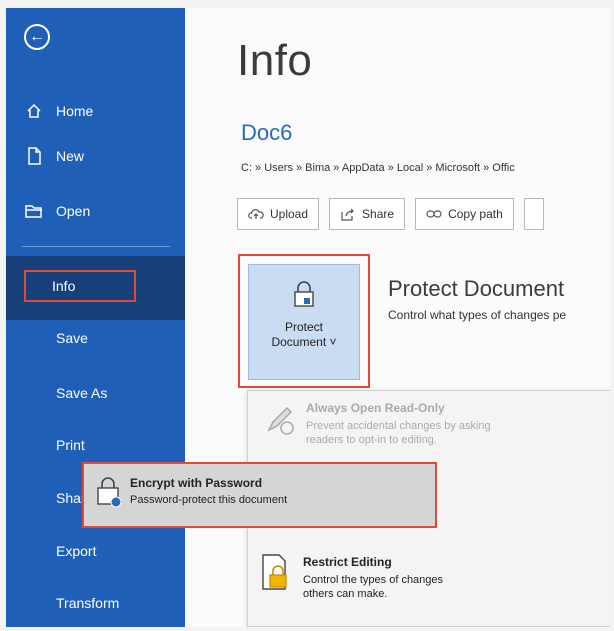 Image resolution: width=614 pixels, height=631 pixels. Describe the element at coordinates (70, 156) in the screenshot. I see `sidebar-item-label: New` at that location.